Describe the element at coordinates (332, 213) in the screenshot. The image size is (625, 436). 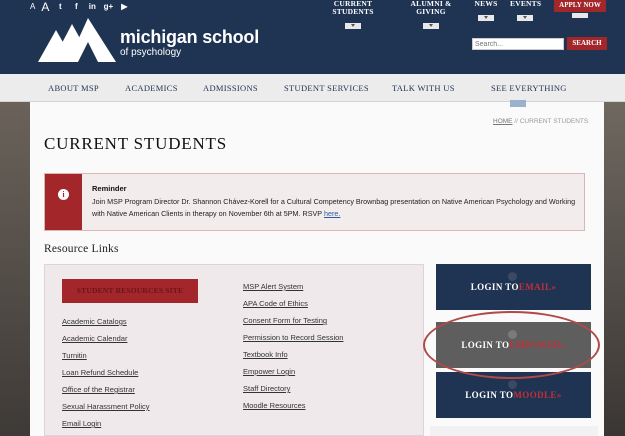
I see `rsvp-link: here.` at that location.